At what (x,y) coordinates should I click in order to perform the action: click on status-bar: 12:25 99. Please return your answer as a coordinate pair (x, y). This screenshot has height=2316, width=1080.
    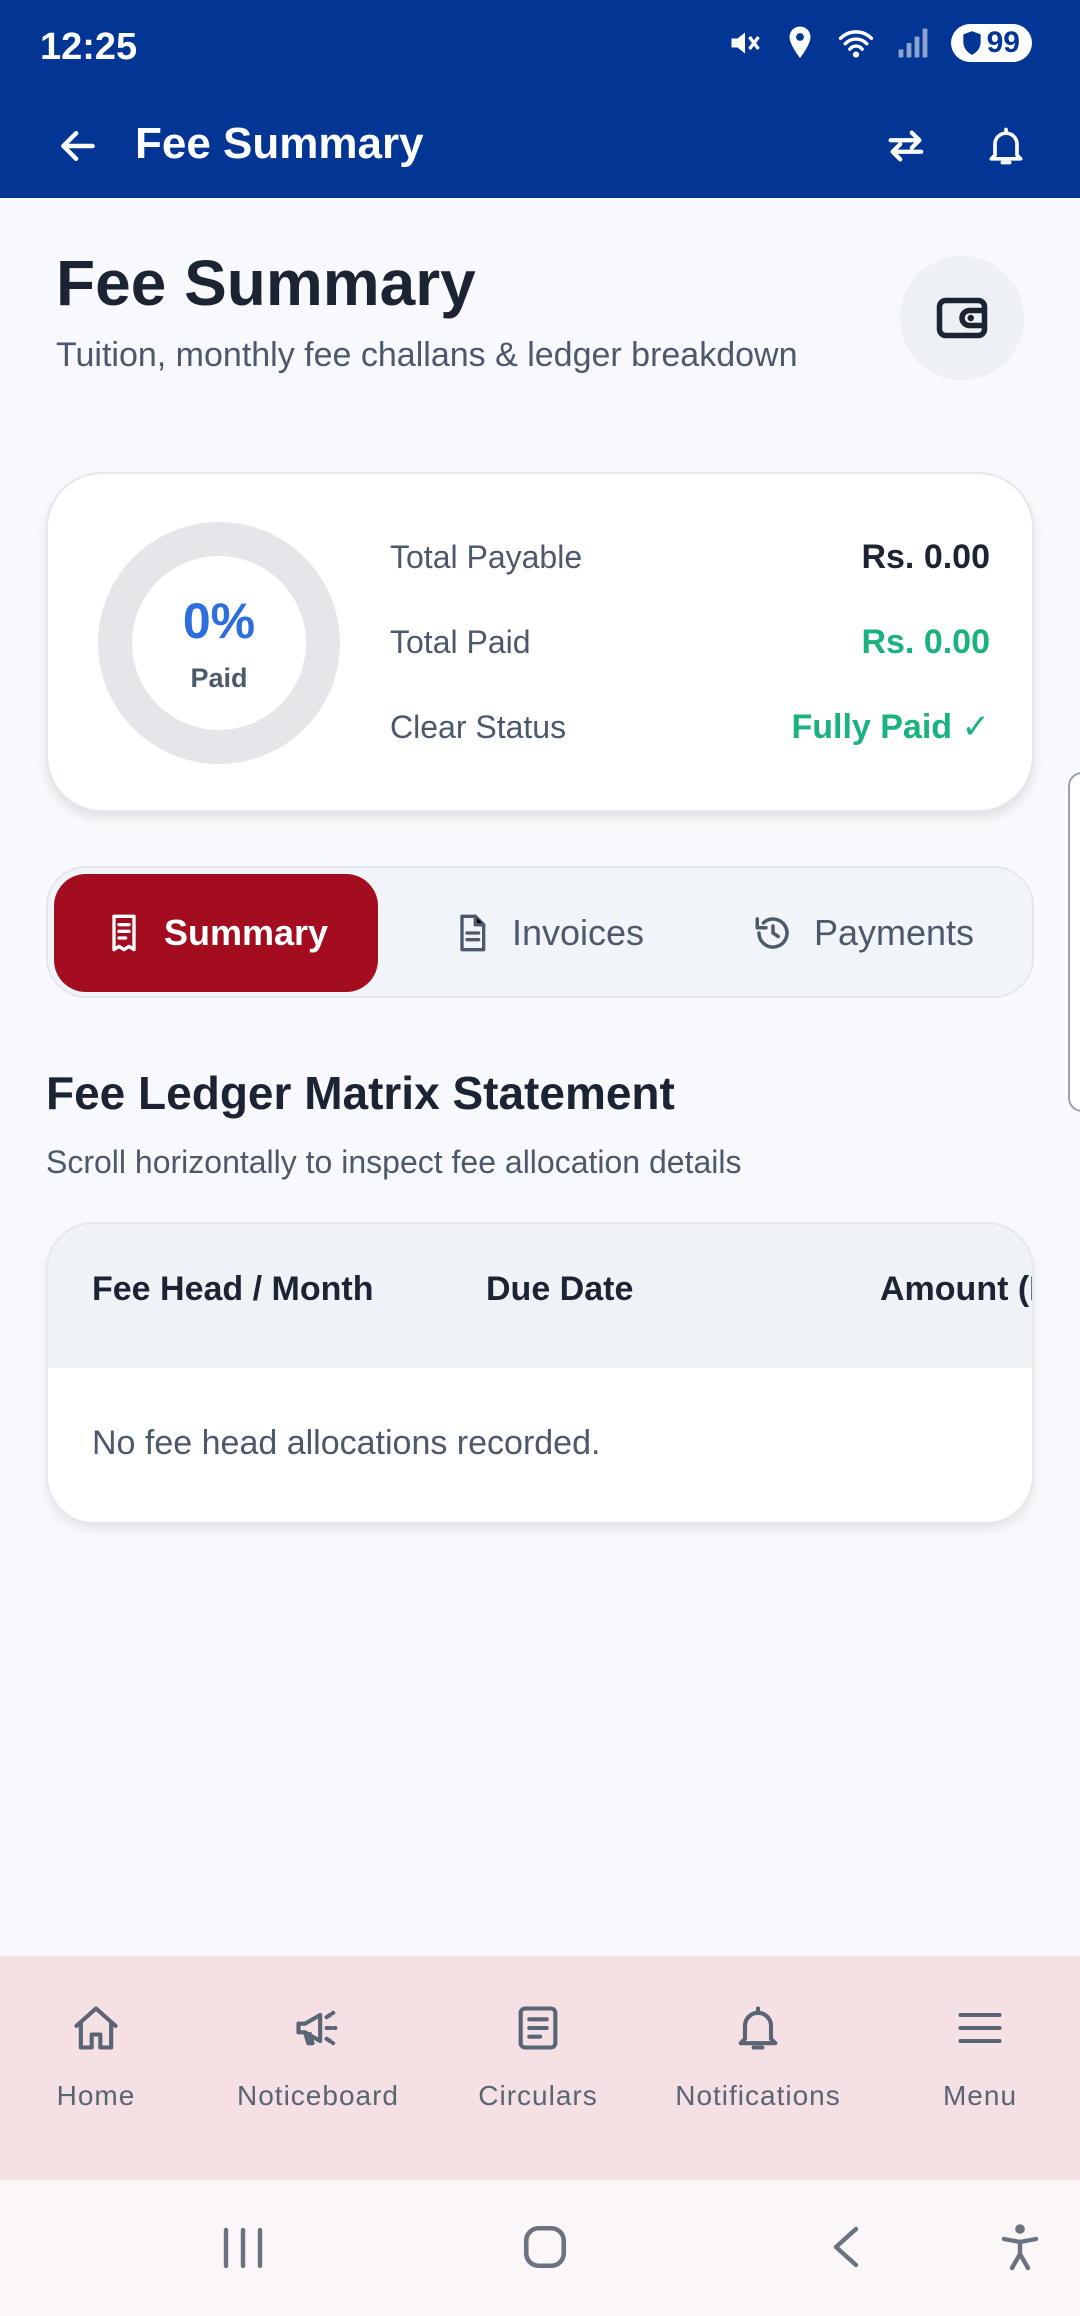
    Looking at the image, I should click on (540, 48).